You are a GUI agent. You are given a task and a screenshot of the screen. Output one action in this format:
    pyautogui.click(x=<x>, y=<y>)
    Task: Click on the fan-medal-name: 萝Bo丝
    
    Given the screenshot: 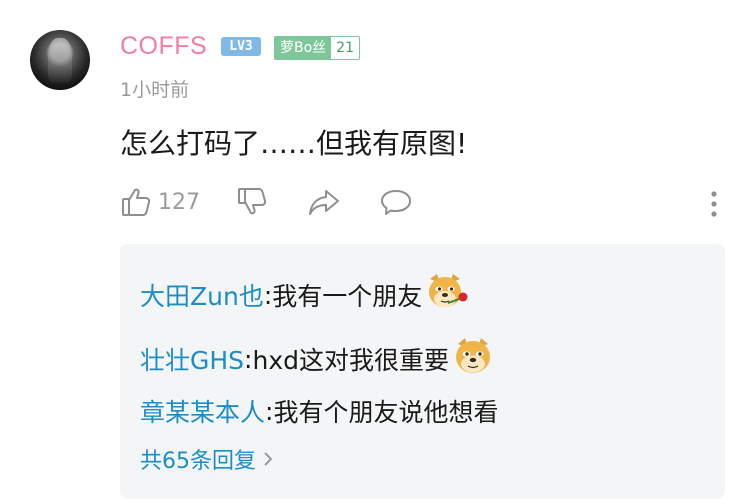 What is the action you would take?
    pyautogui.click(x=303, y=48)
    